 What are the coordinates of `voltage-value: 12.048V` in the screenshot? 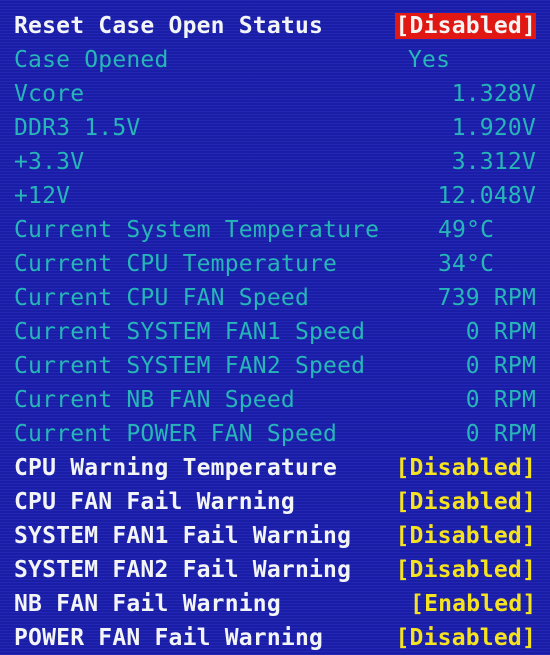 It's located at (486, 196).